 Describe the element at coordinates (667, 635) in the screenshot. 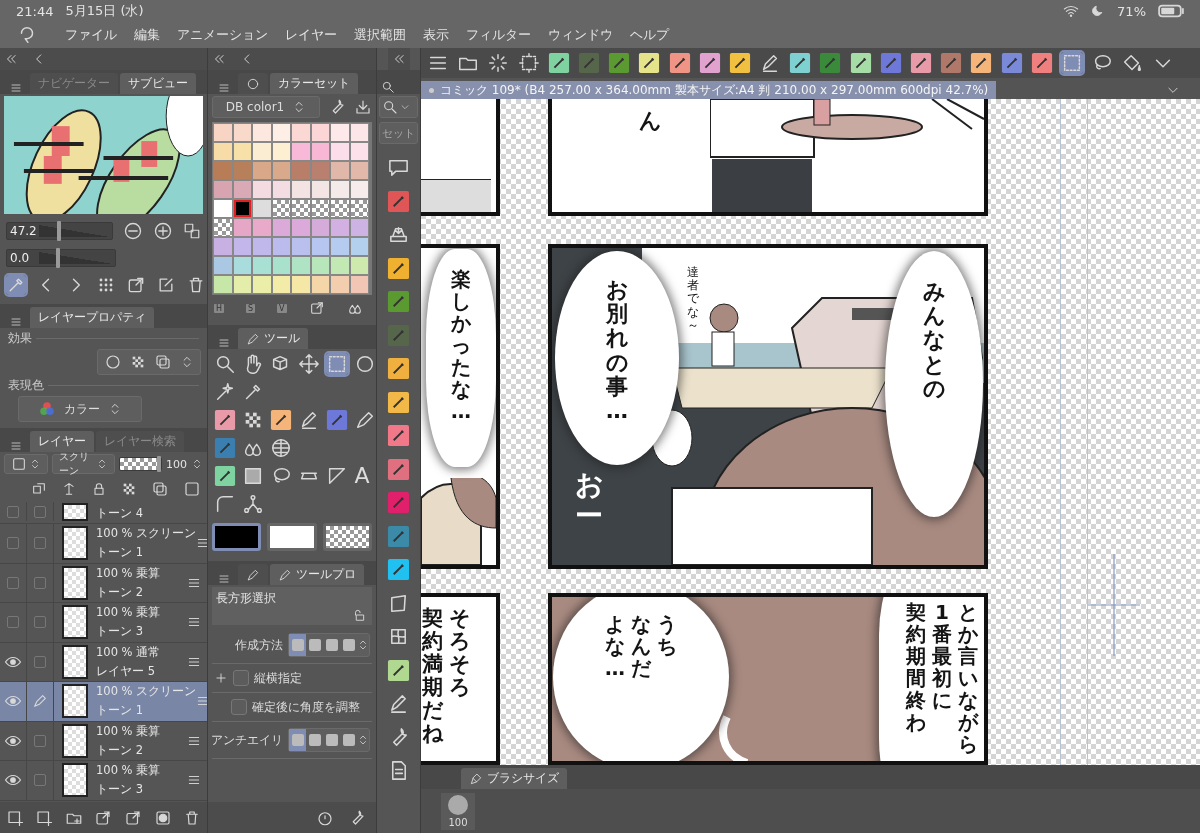

I see `speech-text: うち` at that location.